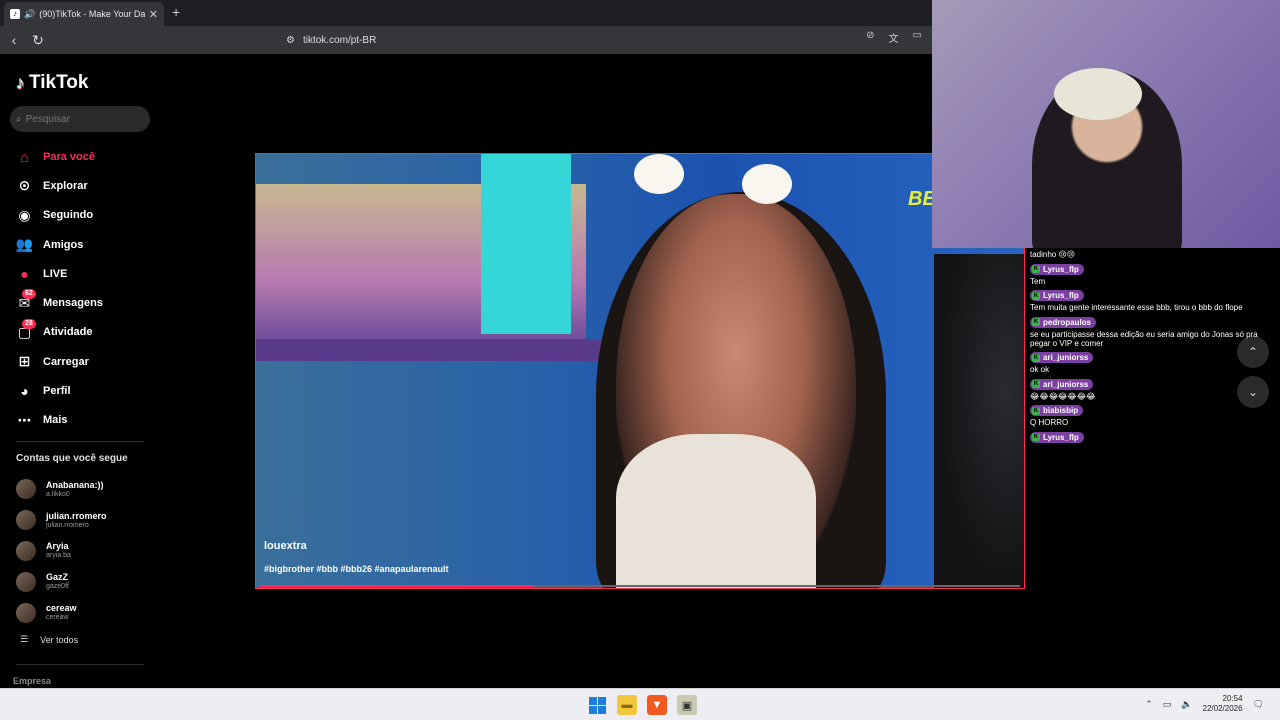 This screenshot has height=720, width=1280. I want to click on nav-label: Para você, so click(69, 156).